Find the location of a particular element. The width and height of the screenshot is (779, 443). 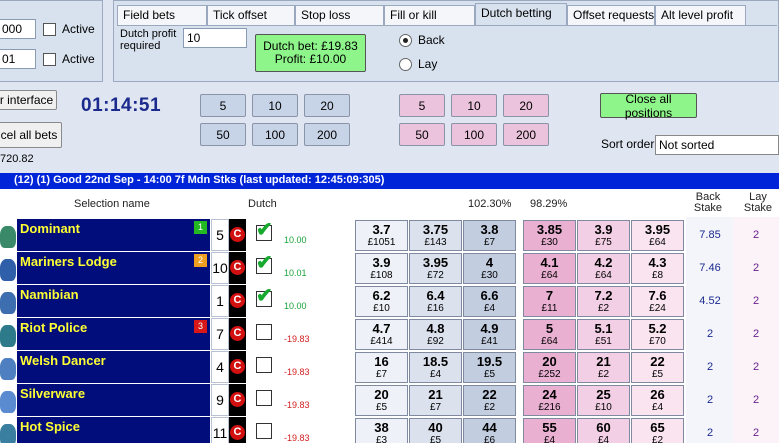

tab-fill-or-kill: Fill or kill is located at coordinates (429, 15).